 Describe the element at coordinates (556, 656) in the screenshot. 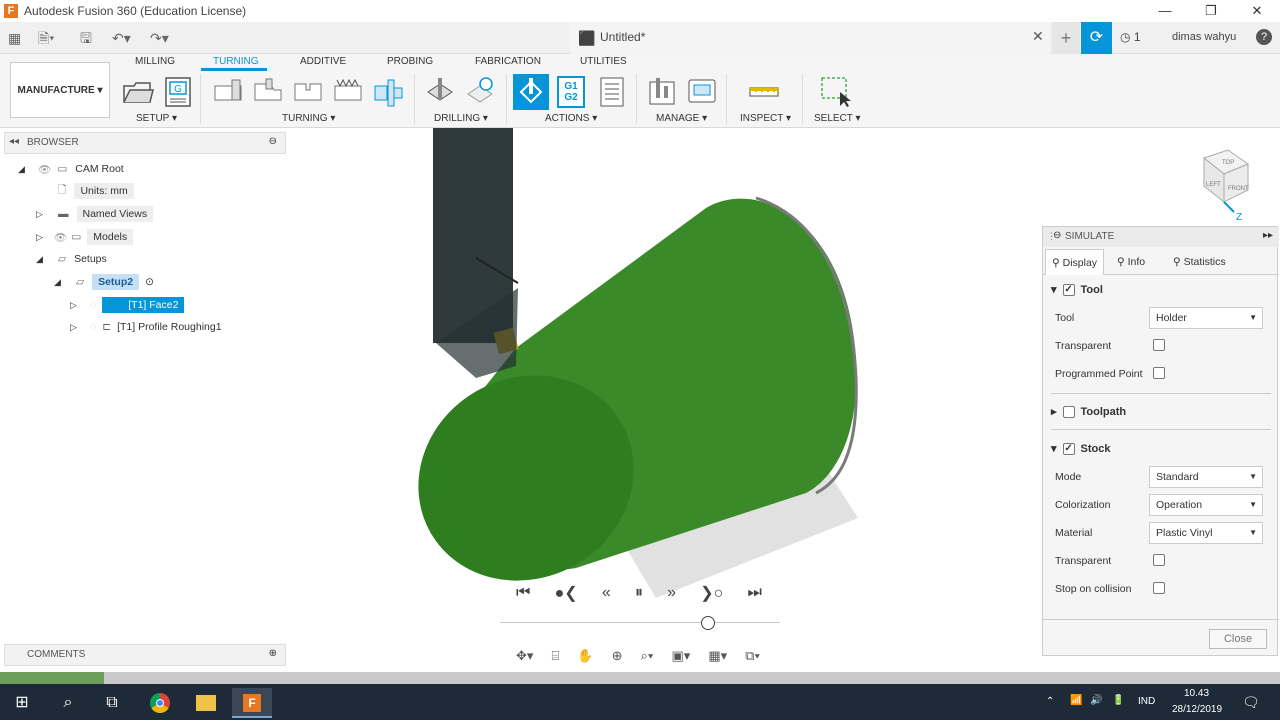

I see `look-at-icon: ⌸` at that location.